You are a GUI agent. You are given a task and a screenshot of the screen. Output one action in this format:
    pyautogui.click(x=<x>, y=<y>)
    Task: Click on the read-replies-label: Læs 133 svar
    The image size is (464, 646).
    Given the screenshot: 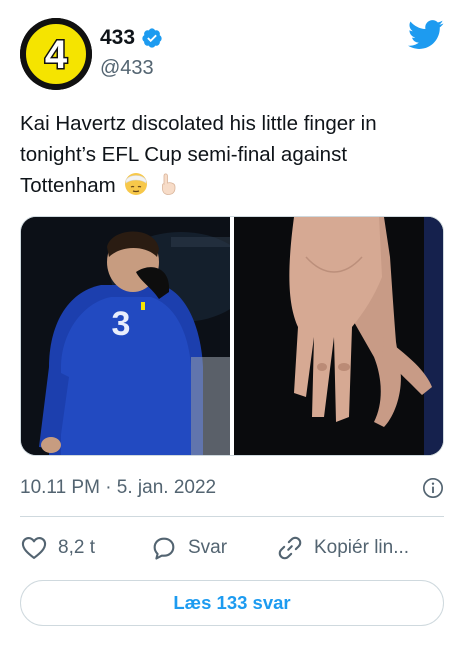 What is the action you would take?
    pyautogui.click(x=232, y=602)
    